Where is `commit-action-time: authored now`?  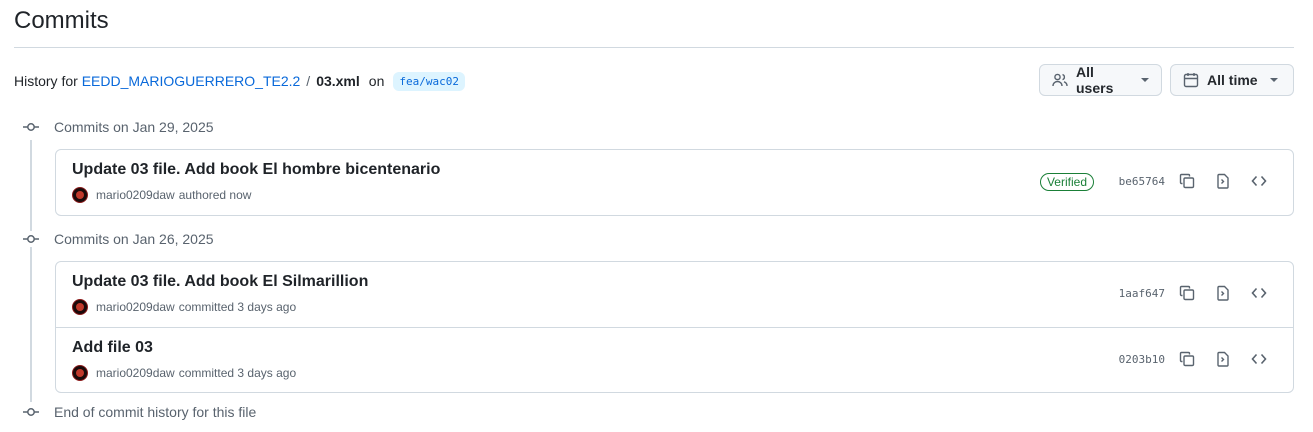
commit-action-time: authored now is located at coordinates (215, 195).